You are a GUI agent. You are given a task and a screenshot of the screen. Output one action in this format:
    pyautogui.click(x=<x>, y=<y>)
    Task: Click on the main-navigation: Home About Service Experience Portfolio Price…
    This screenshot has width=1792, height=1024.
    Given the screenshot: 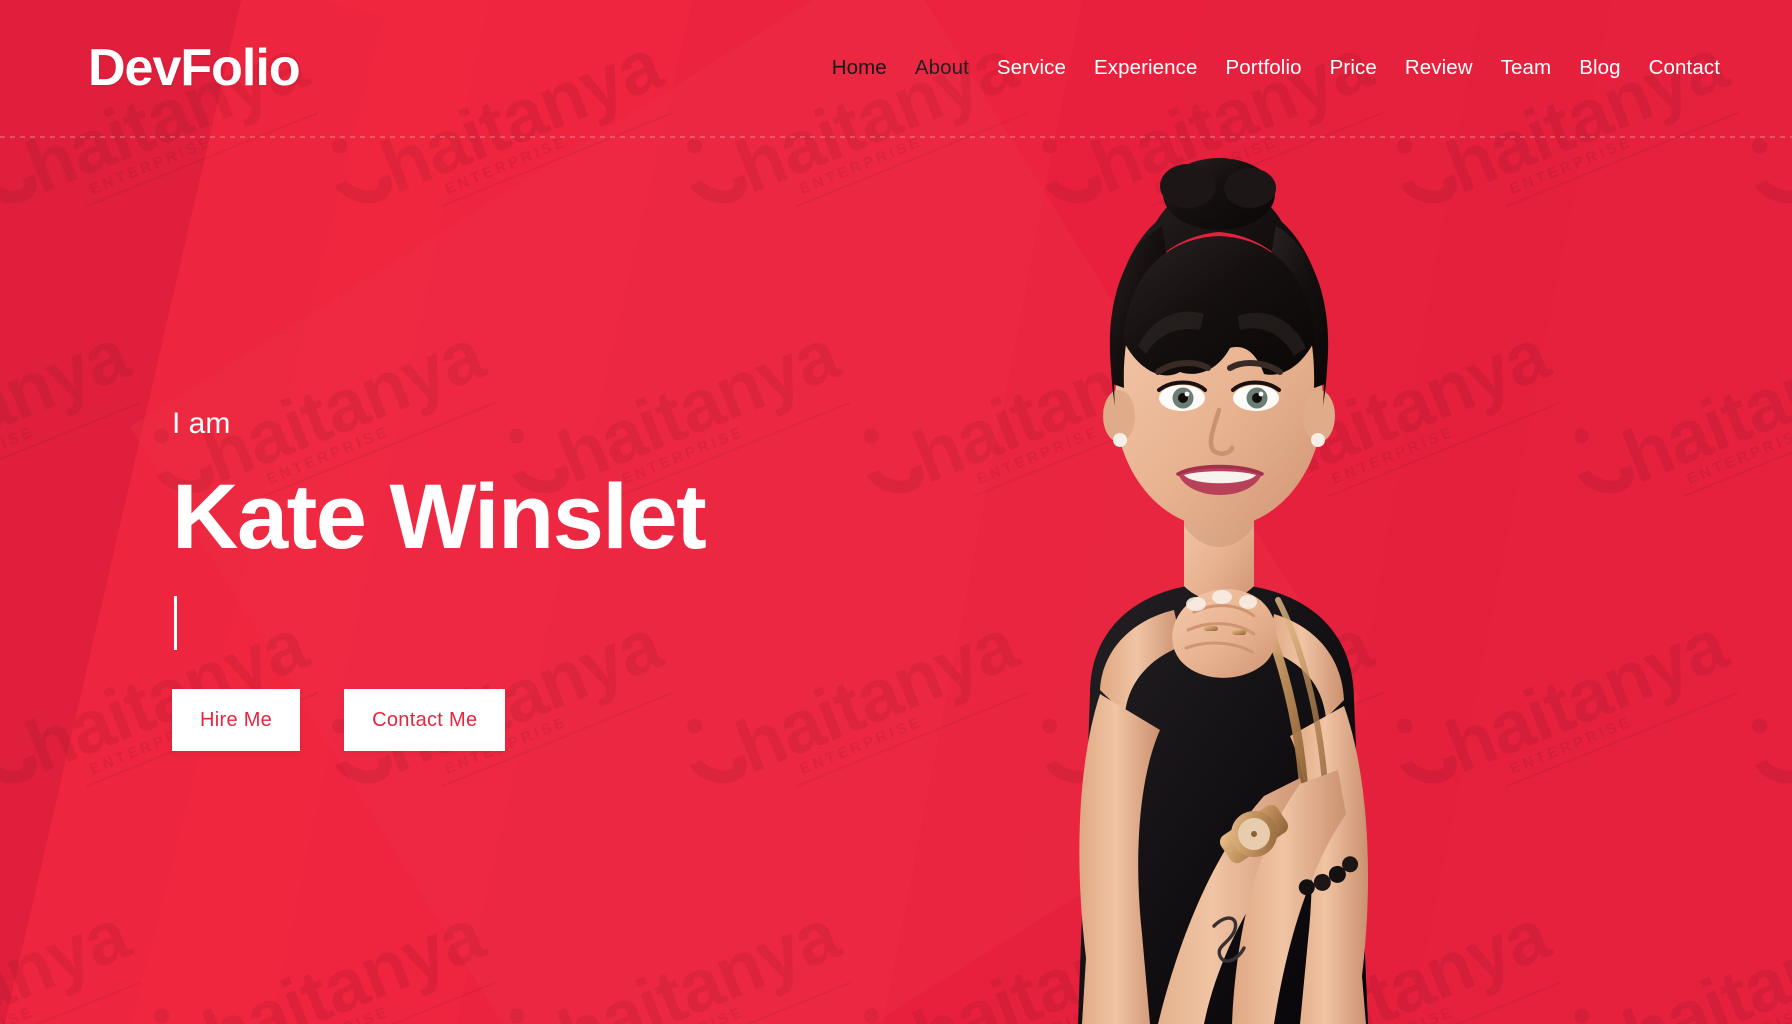 What is the action you would take?
    pyautogui.click(x=1276, y=68)
    